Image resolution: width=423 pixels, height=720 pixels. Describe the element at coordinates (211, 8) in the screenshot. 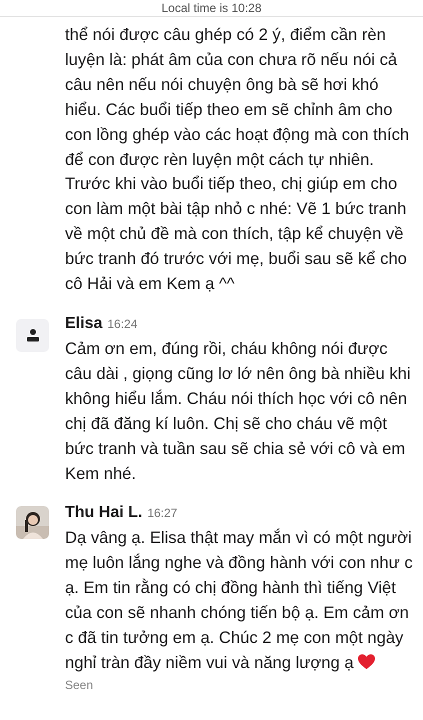

I see `local-time-text: Local time is 10:28` at that location.